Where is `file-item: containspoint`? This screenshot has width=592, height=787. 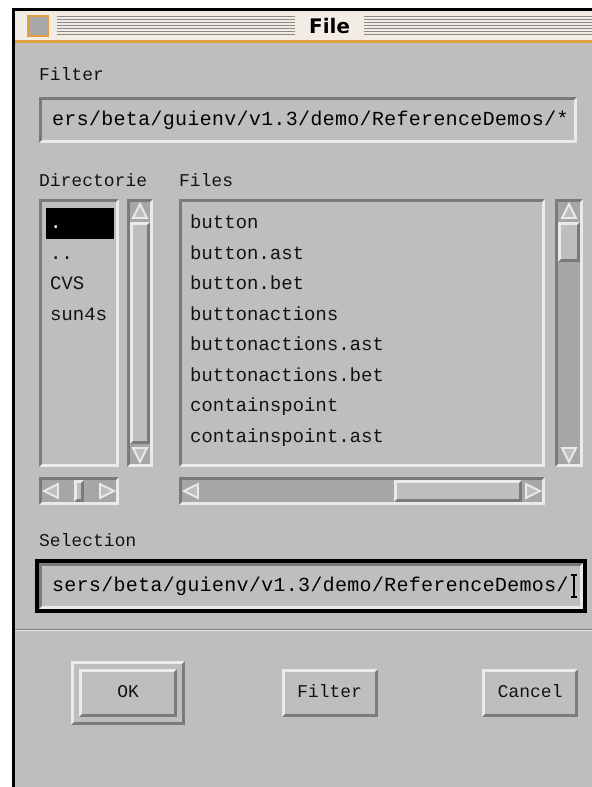
file-item: containspoint is located at coordinates (264, 406).